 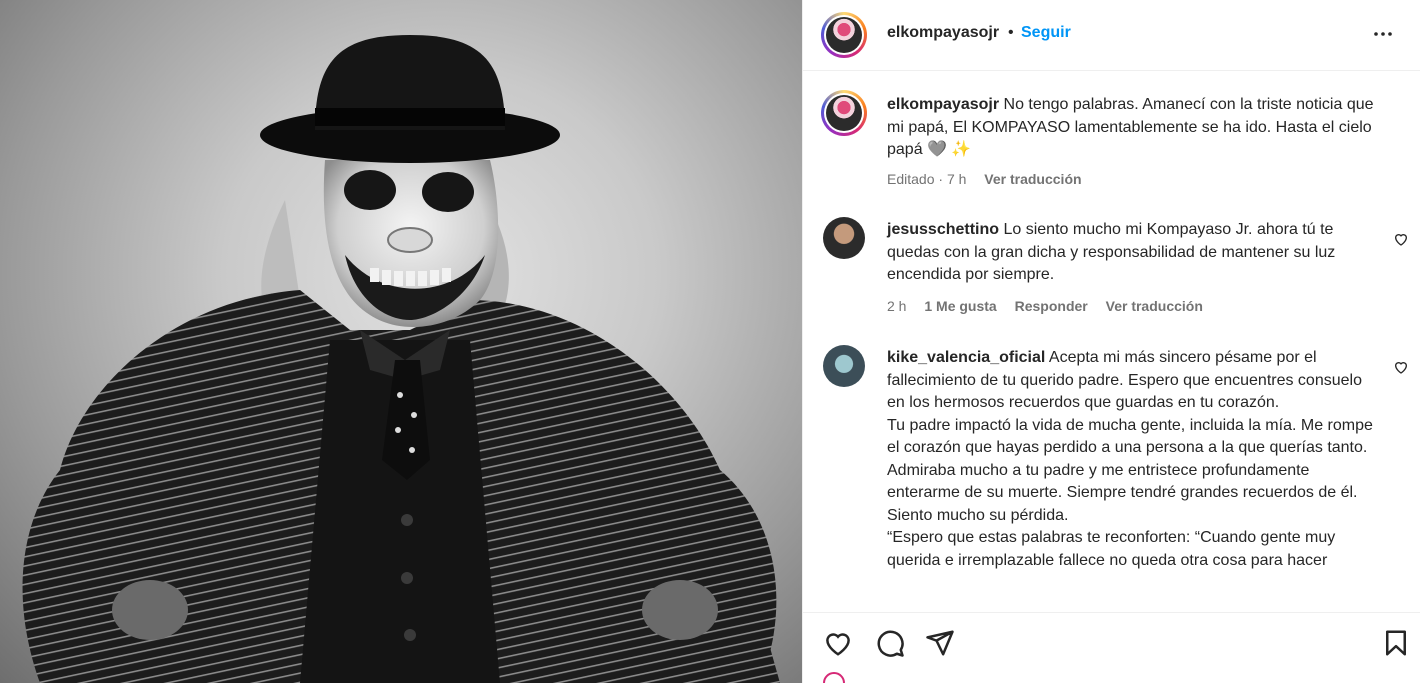 What do you see at coordinates (1111, 35) in the screenshot?
I see `post-header: elkompayasojr • Seguir` at bounding box center [1111, 35].